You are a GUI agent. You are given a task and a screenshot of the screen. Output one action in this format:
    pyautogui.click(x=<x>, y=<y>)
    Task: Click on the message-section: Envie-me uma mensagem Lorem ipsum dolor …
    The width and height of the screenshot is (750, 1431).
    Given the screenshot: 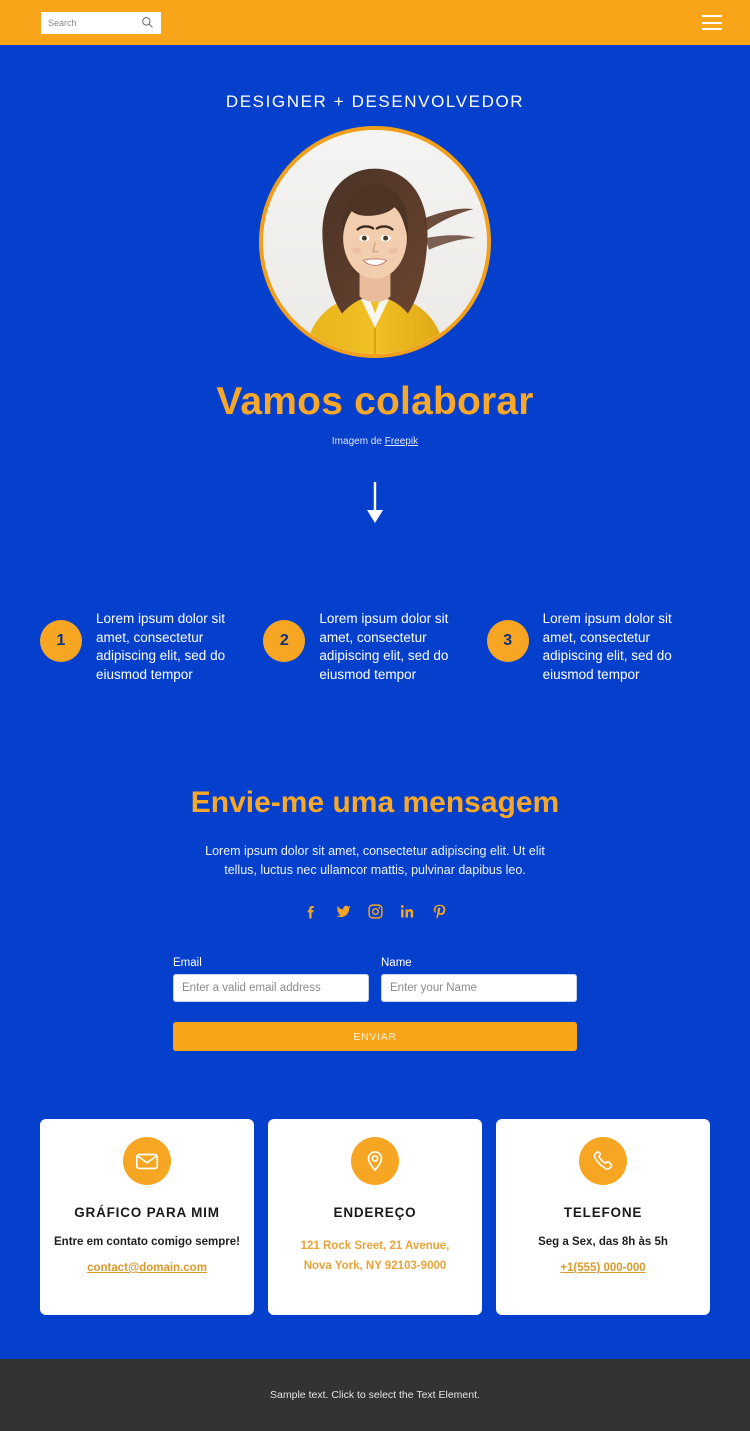 What is the action you would take?
    pyautogui.click(x=375, y=853)
    